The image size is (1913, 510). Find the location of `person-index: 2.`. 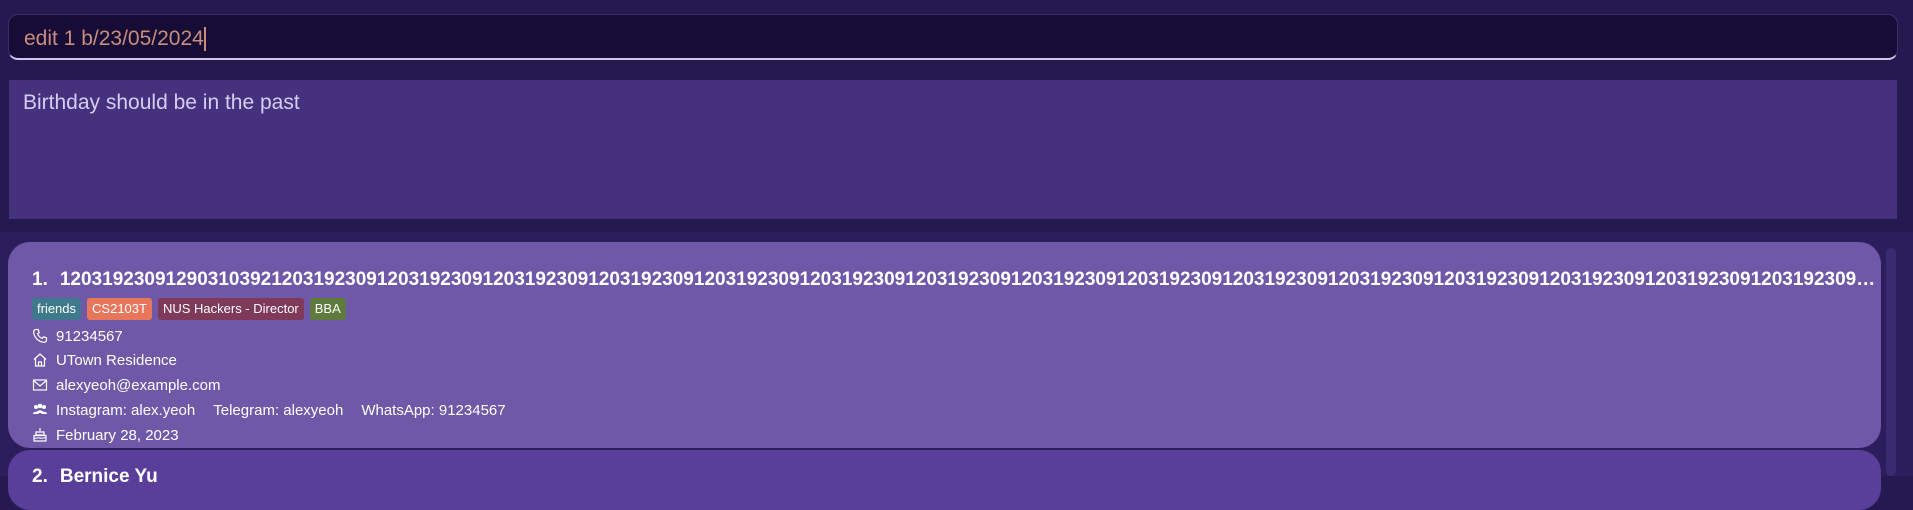

person-index: 2. is located at coordinates (40, 476).